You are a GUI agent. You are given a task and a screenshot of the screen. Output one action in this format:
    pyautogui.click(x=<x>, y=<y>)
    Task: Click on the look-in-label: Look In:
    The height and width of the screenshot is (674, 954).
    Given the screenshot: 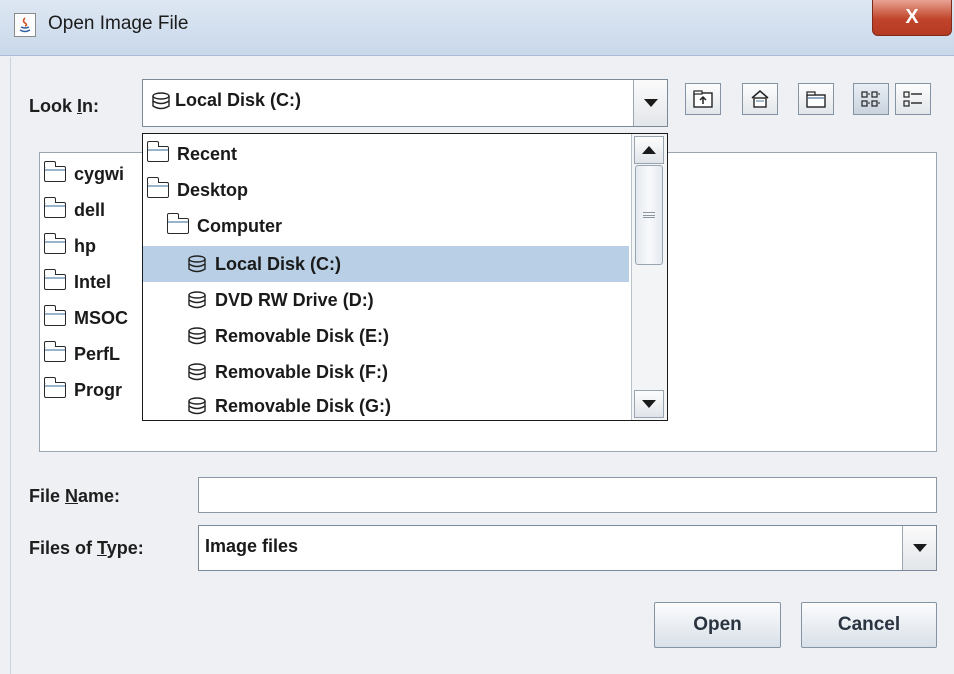 What is the action you would take?
    pyautogui.click(x=64, y=106)
    